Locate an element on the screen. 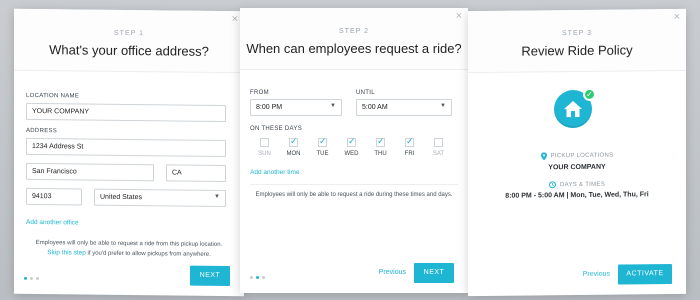 Image resolution: width=700 pixels, height=300 pixels. step2-previous-button: Previous is located at coordinates (392, 273).